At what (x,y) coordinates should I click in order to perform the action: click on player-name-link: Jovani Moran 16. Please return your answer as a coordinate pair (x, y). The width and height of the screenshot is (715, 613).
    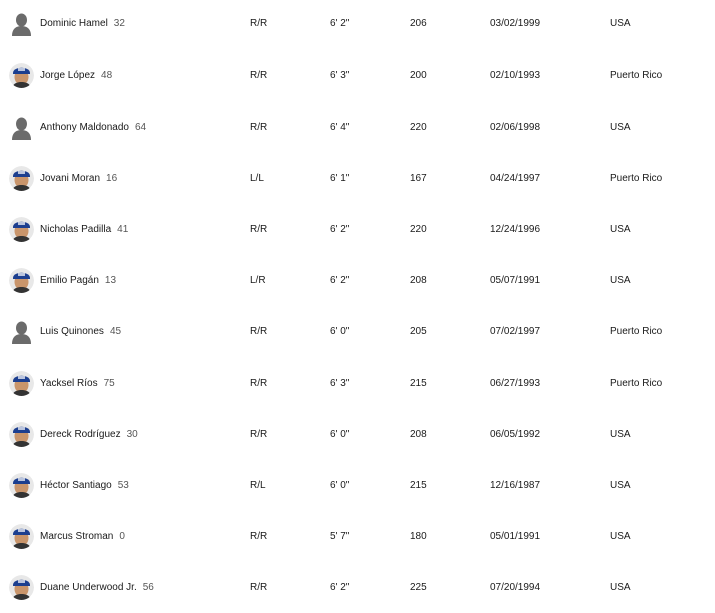
    Looking at the image, I should click on (78, 178).